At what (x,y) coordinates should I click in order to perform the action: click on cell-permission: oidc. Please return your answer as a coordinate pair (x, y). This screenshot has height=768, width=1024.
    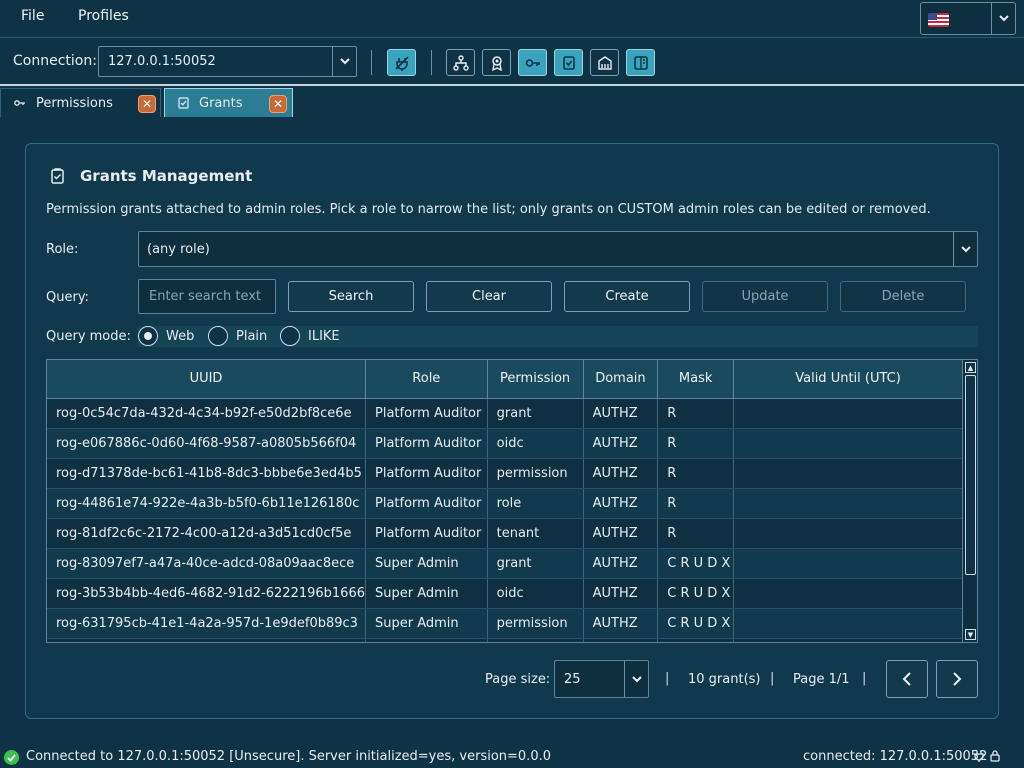
    Looking at the image, I should click on (535, 593).